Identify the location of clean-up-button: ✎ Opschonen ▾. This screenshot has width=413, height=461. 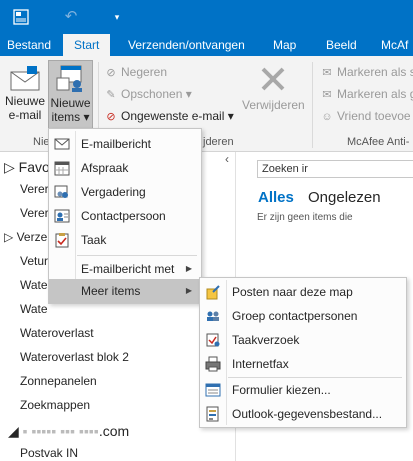
(147, 94).